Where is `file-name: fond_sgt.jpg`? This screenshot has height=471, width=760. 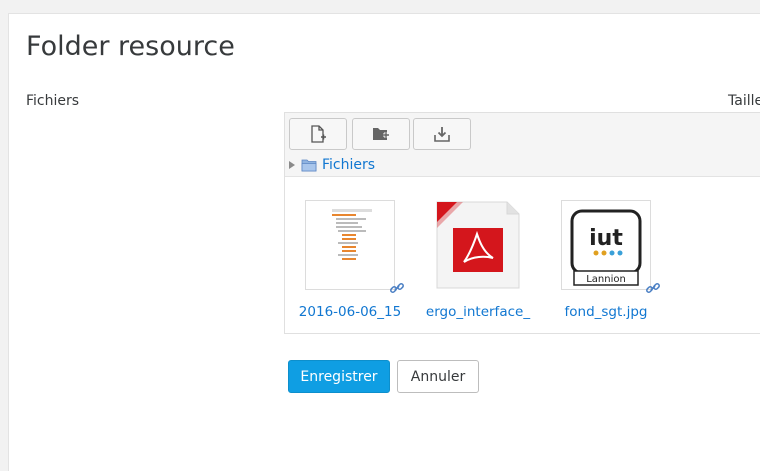
file-name: fond_sgt.jpg is located at coordinates (606, 319).